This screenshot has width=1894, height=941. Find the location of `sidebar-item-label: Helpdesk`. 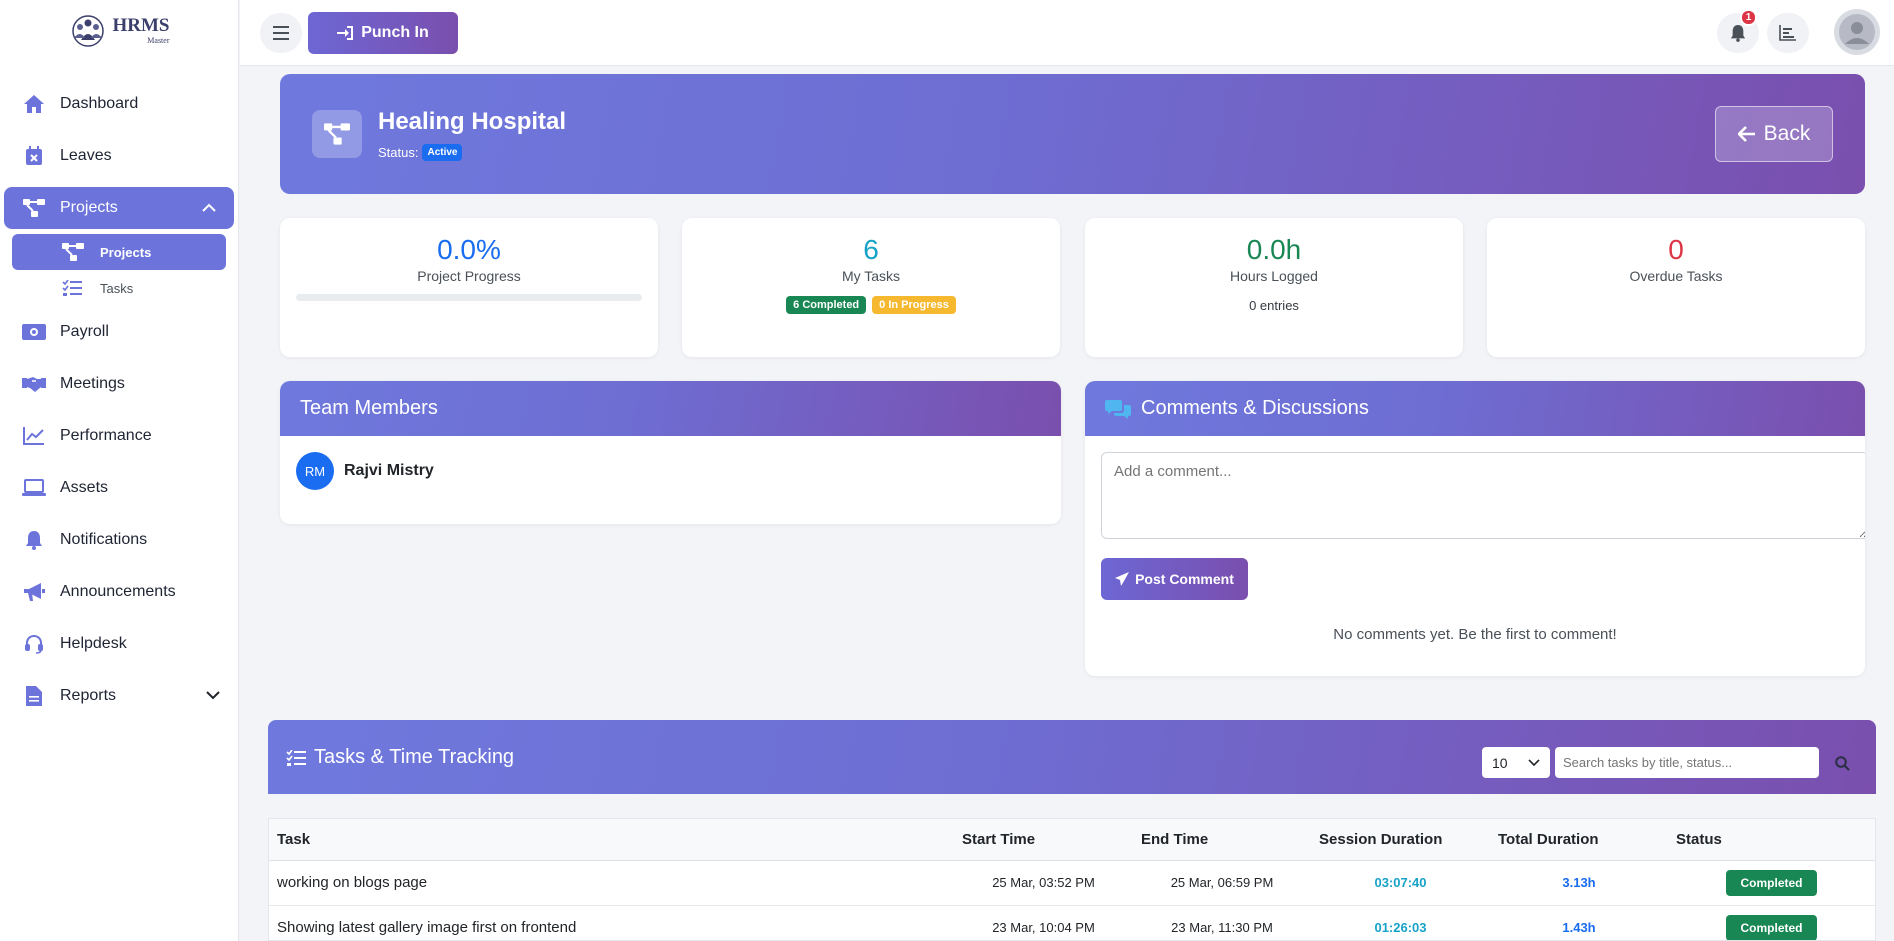

sidebar-item-label: Helpdesk is located at coordinates (93, 643).